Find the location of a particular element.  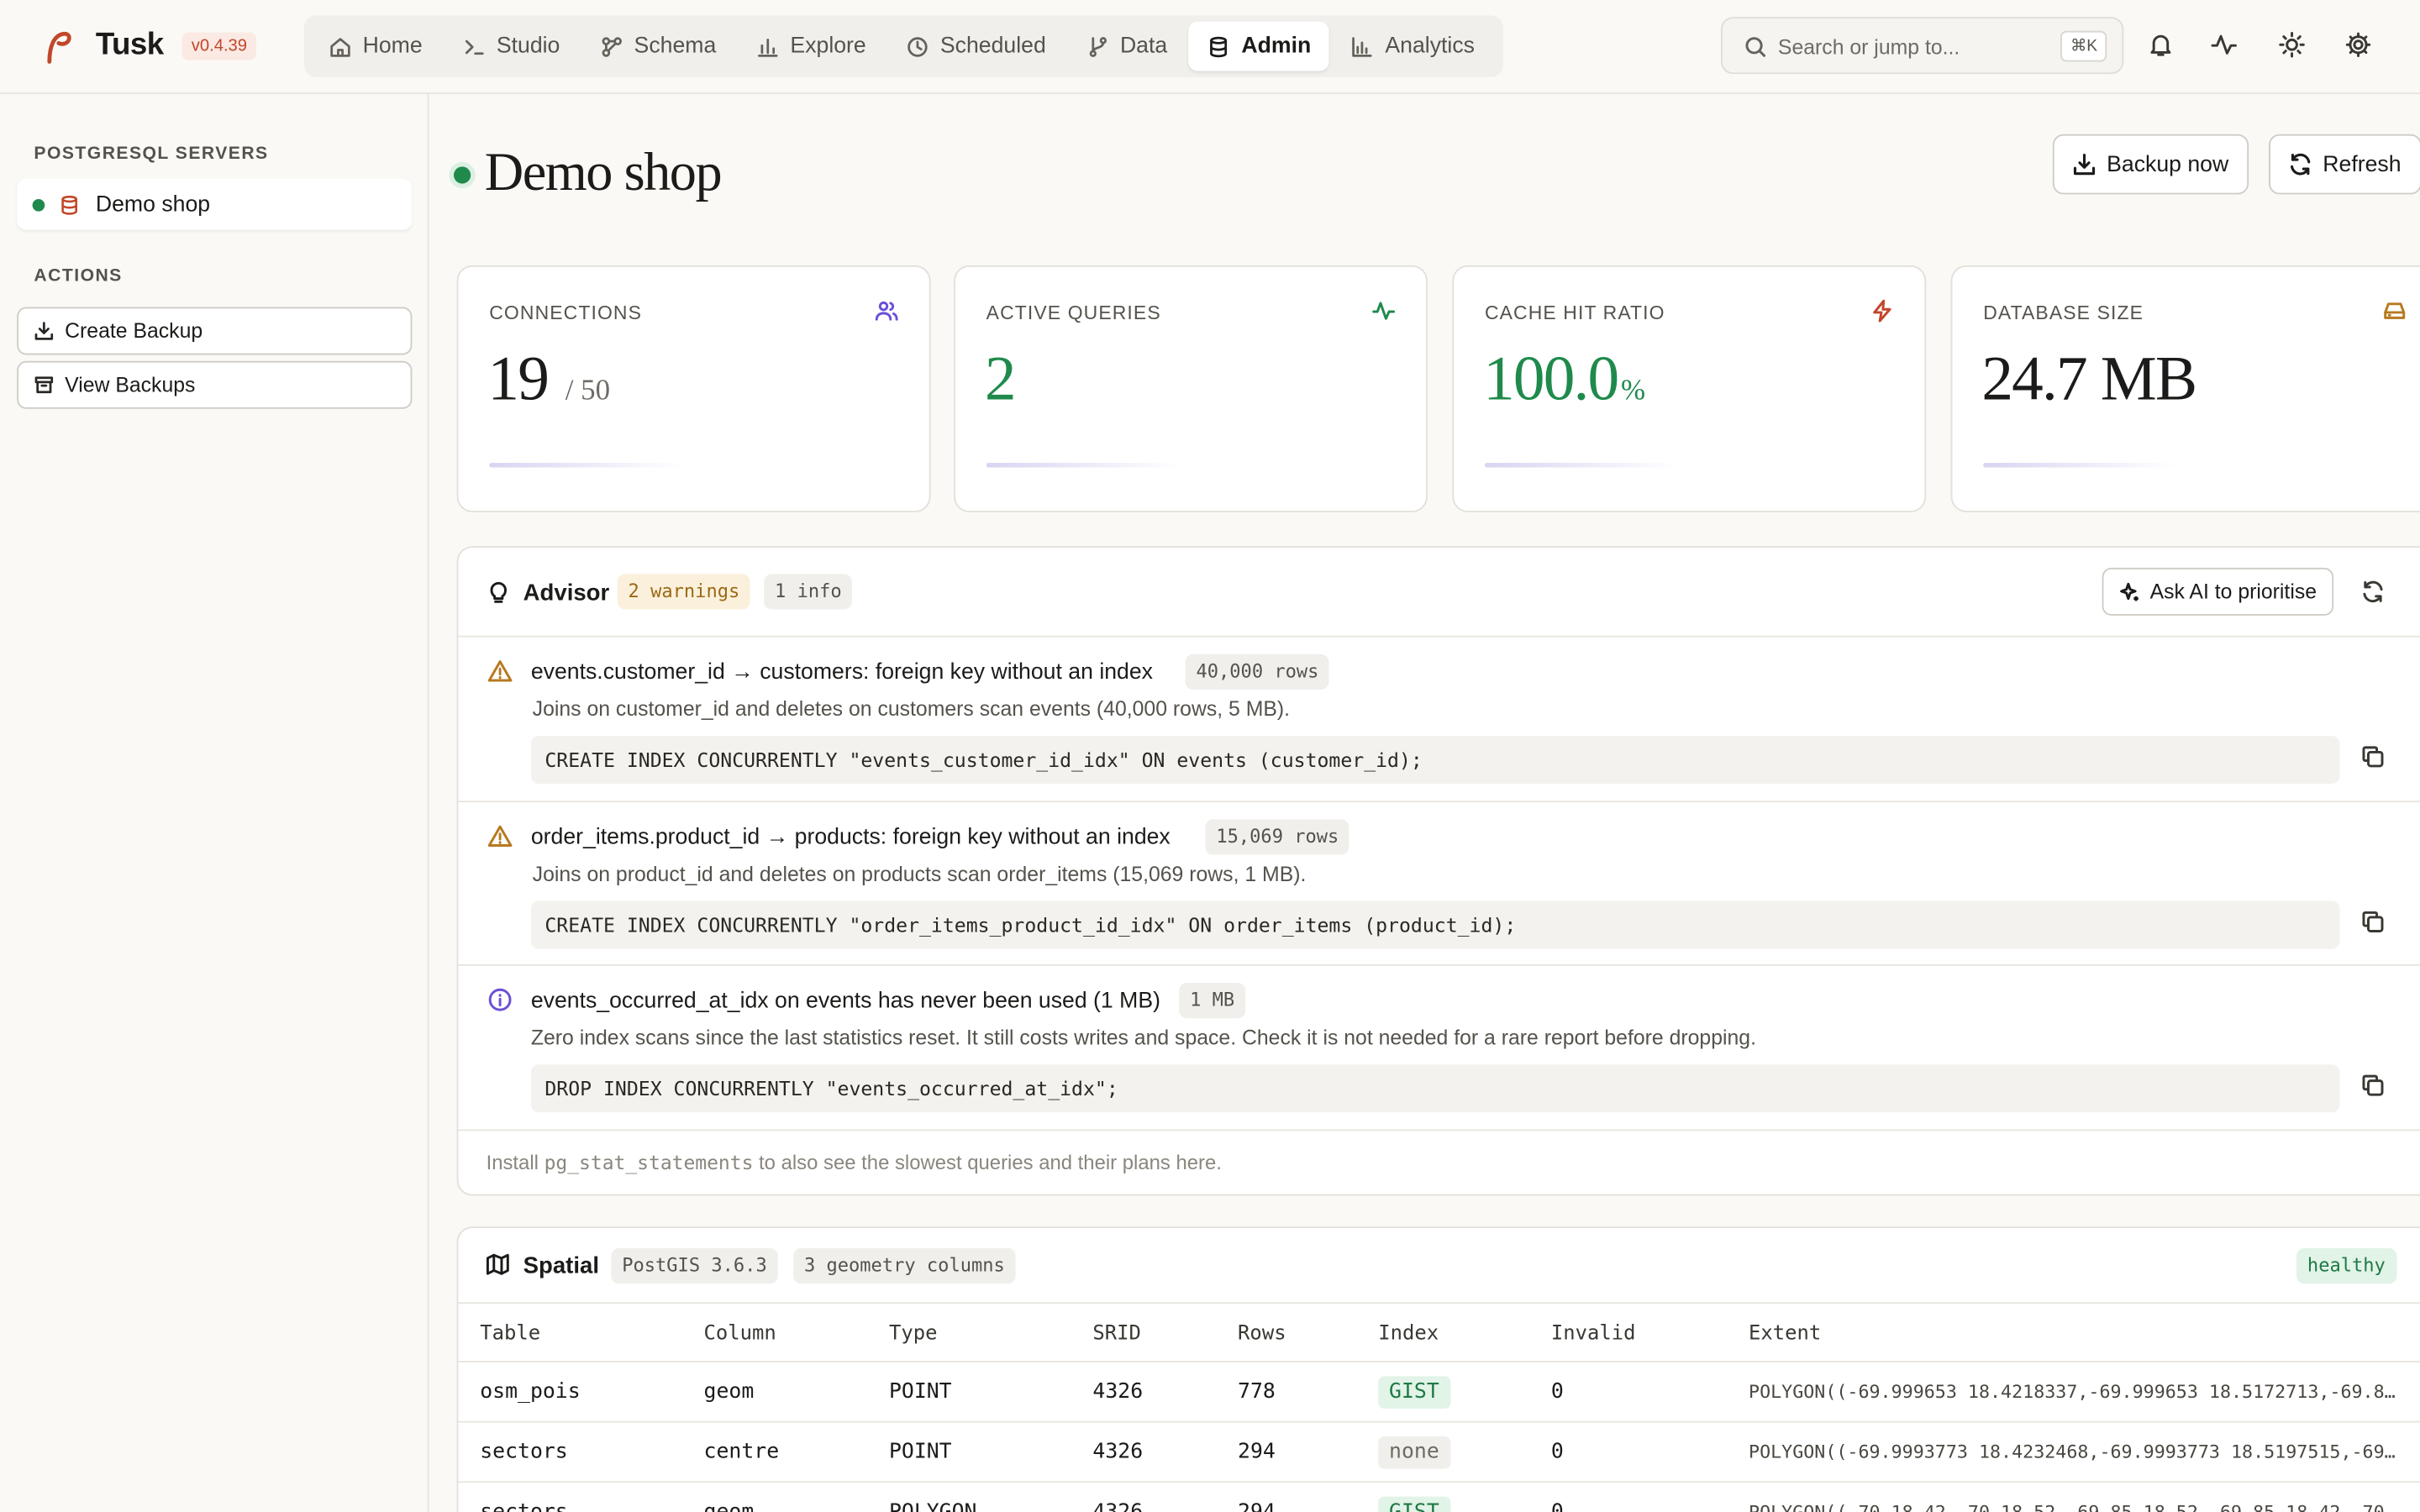

column-header: Table is located at coordinates (511, 1334).